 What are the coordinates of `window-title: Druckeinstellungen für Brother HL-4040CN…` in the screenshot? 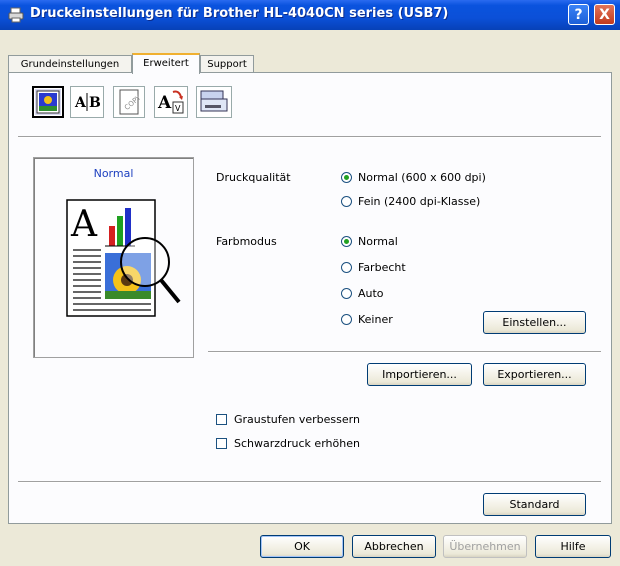 It's located at (239, 13).